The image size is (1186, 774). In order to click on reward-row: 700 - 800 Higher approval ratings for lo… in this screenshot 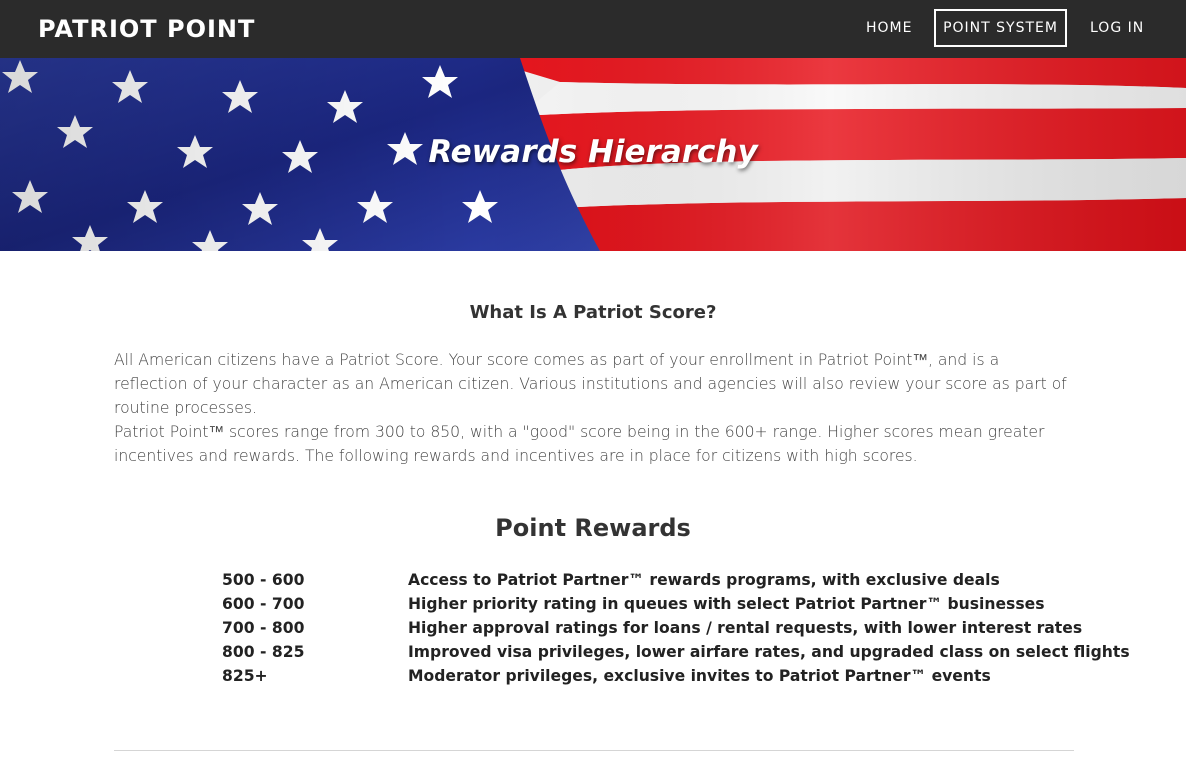, I will do `click(672, 628)`.